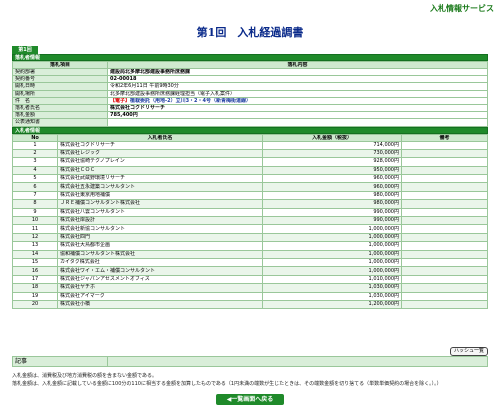  I want to click on bidder-no: 3, so click(35, 162).